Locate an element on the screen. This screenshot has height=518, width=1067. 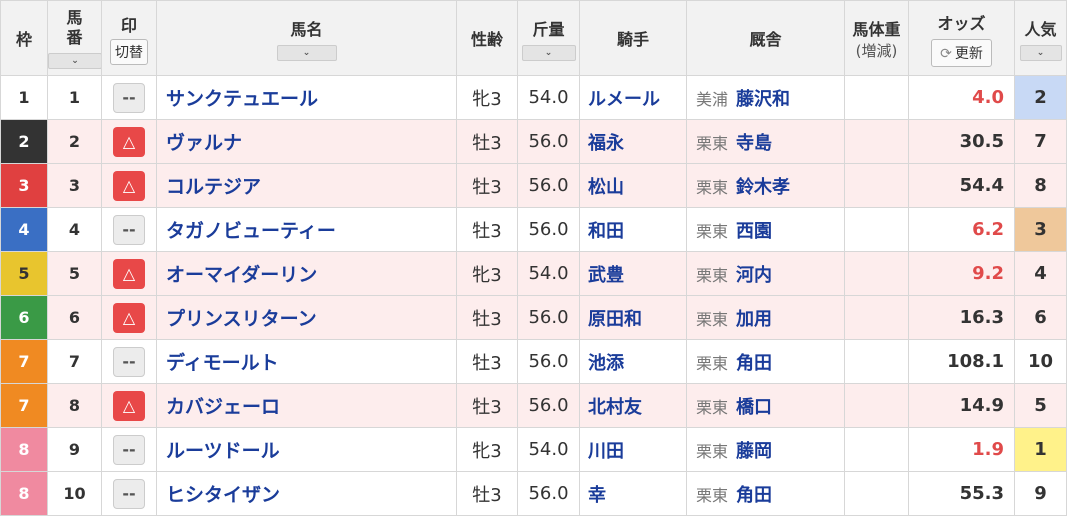
stable-cell: 栗東 鈴木孝 is located at coordinates (765, 185).